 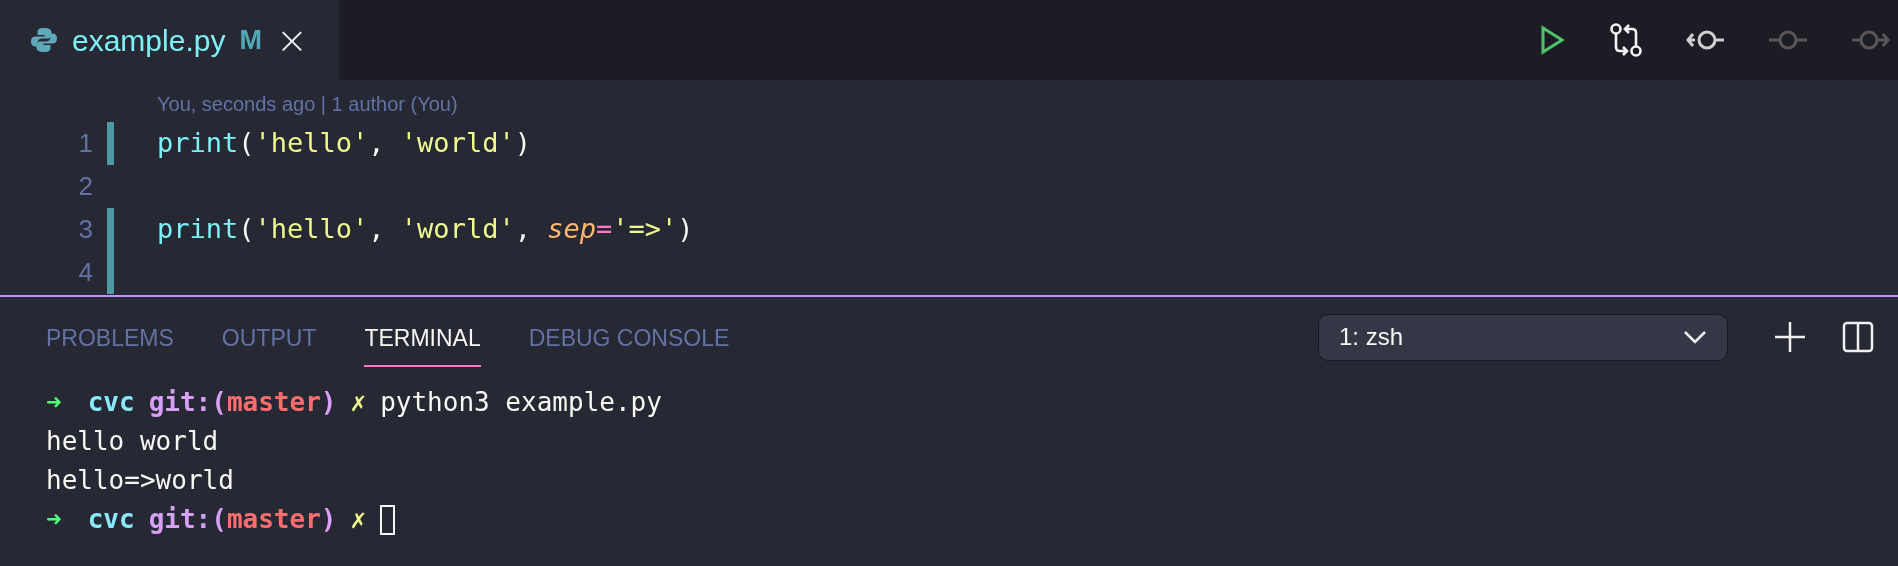 I want to click on tab-filename: example.py, so click(x=149, y=40).